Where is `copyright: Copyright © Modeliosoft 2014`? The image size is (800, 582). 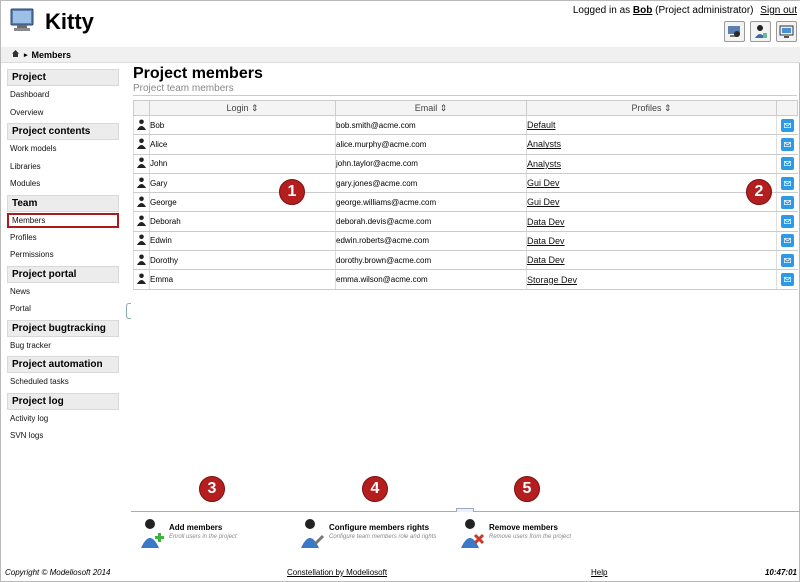
copyright: Copyright © Modeliosoft 2014 is located at coordinates (58, 572).